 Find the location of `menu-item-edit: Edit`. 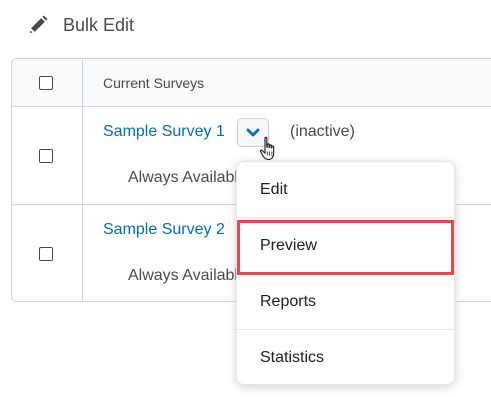

menu-item-edit: Edit is located at coordinates (345, 190).